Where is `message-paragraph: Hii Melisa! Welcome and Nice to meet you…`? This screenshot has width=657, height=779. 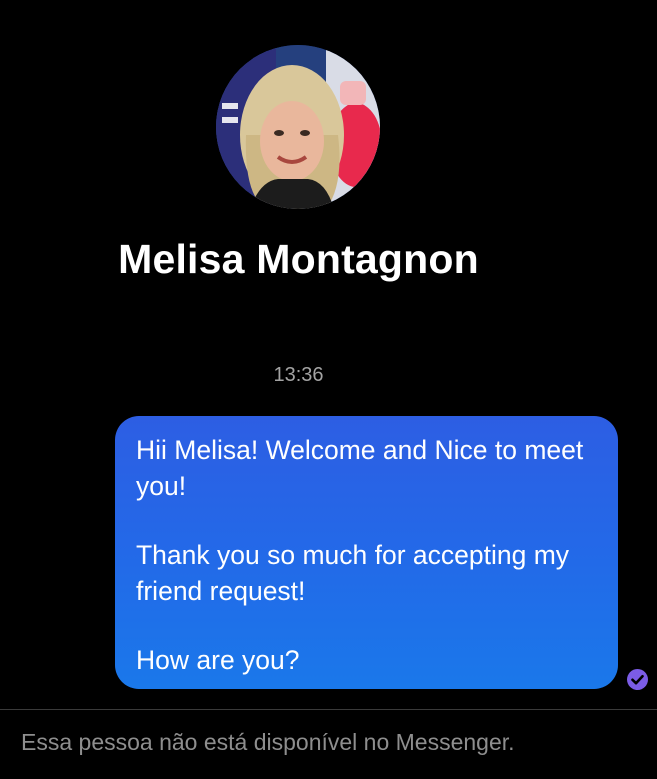
message-paragraph: Hii Melisa! Welcome and Nice to meet you… is located at coordinates (360, 468).